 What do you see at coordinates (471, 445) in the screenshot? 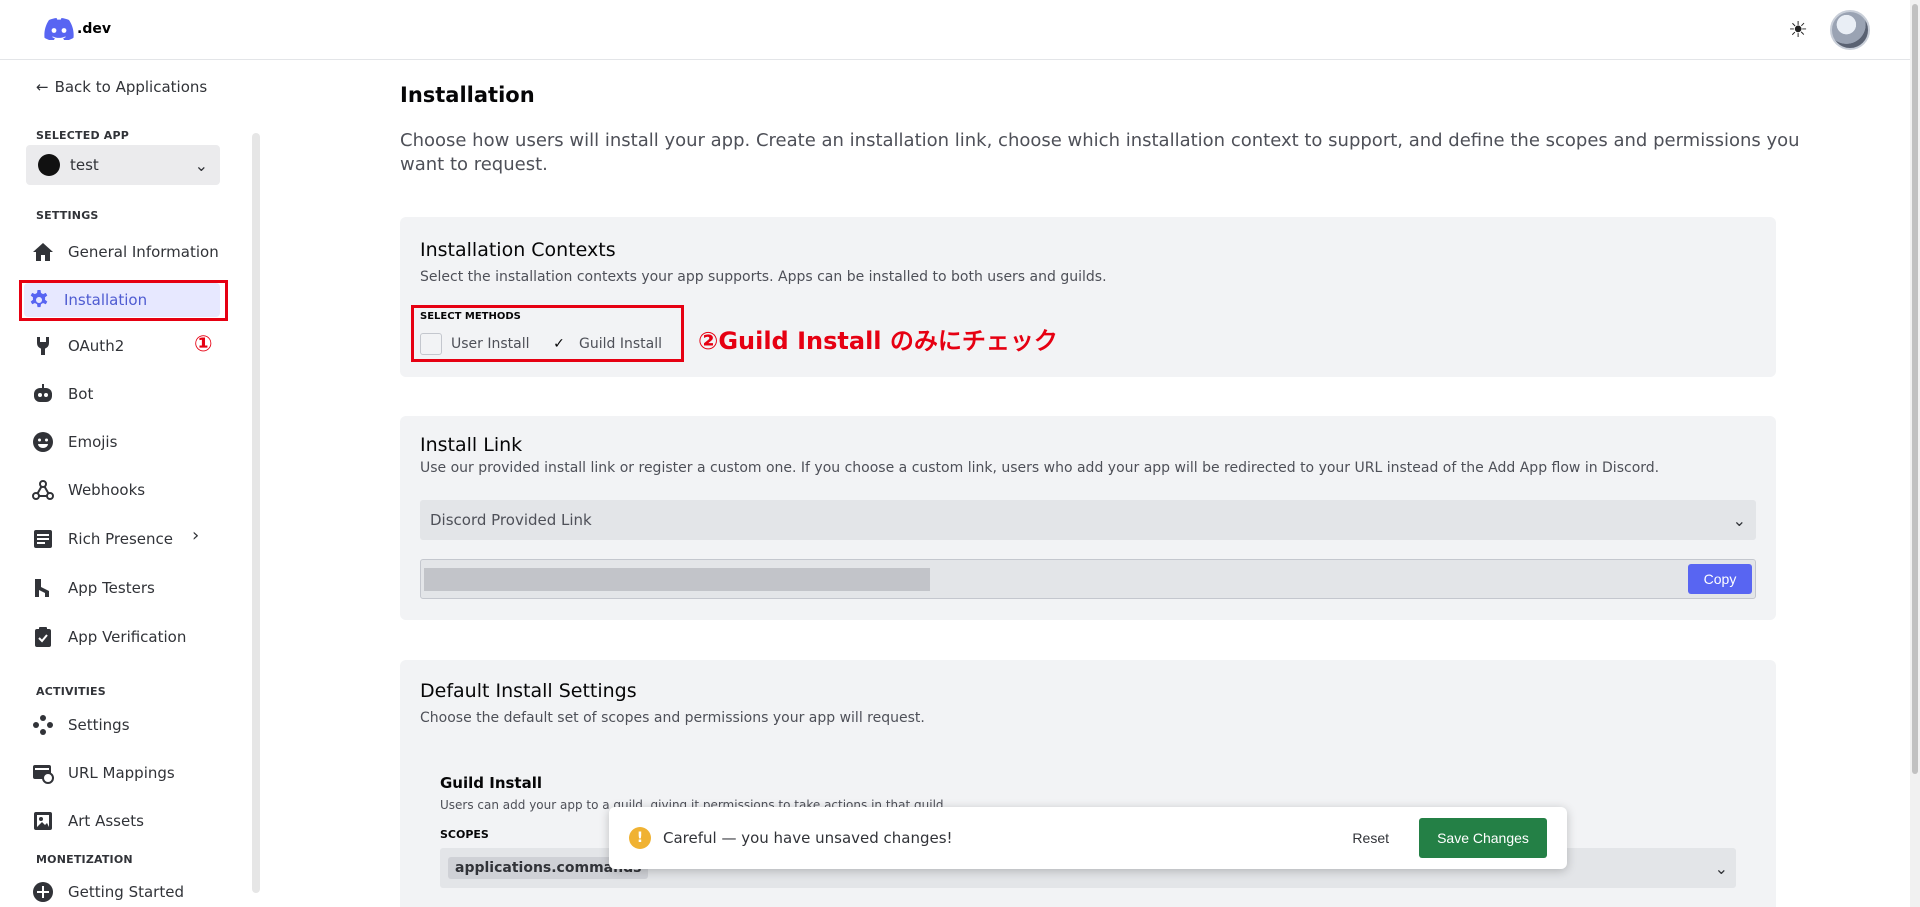
I see `install-link-title: Install Link` at bounding box center [471, 445].